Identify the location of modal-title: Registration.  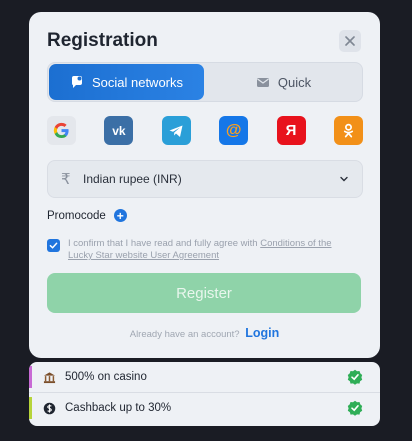
(102, 40).